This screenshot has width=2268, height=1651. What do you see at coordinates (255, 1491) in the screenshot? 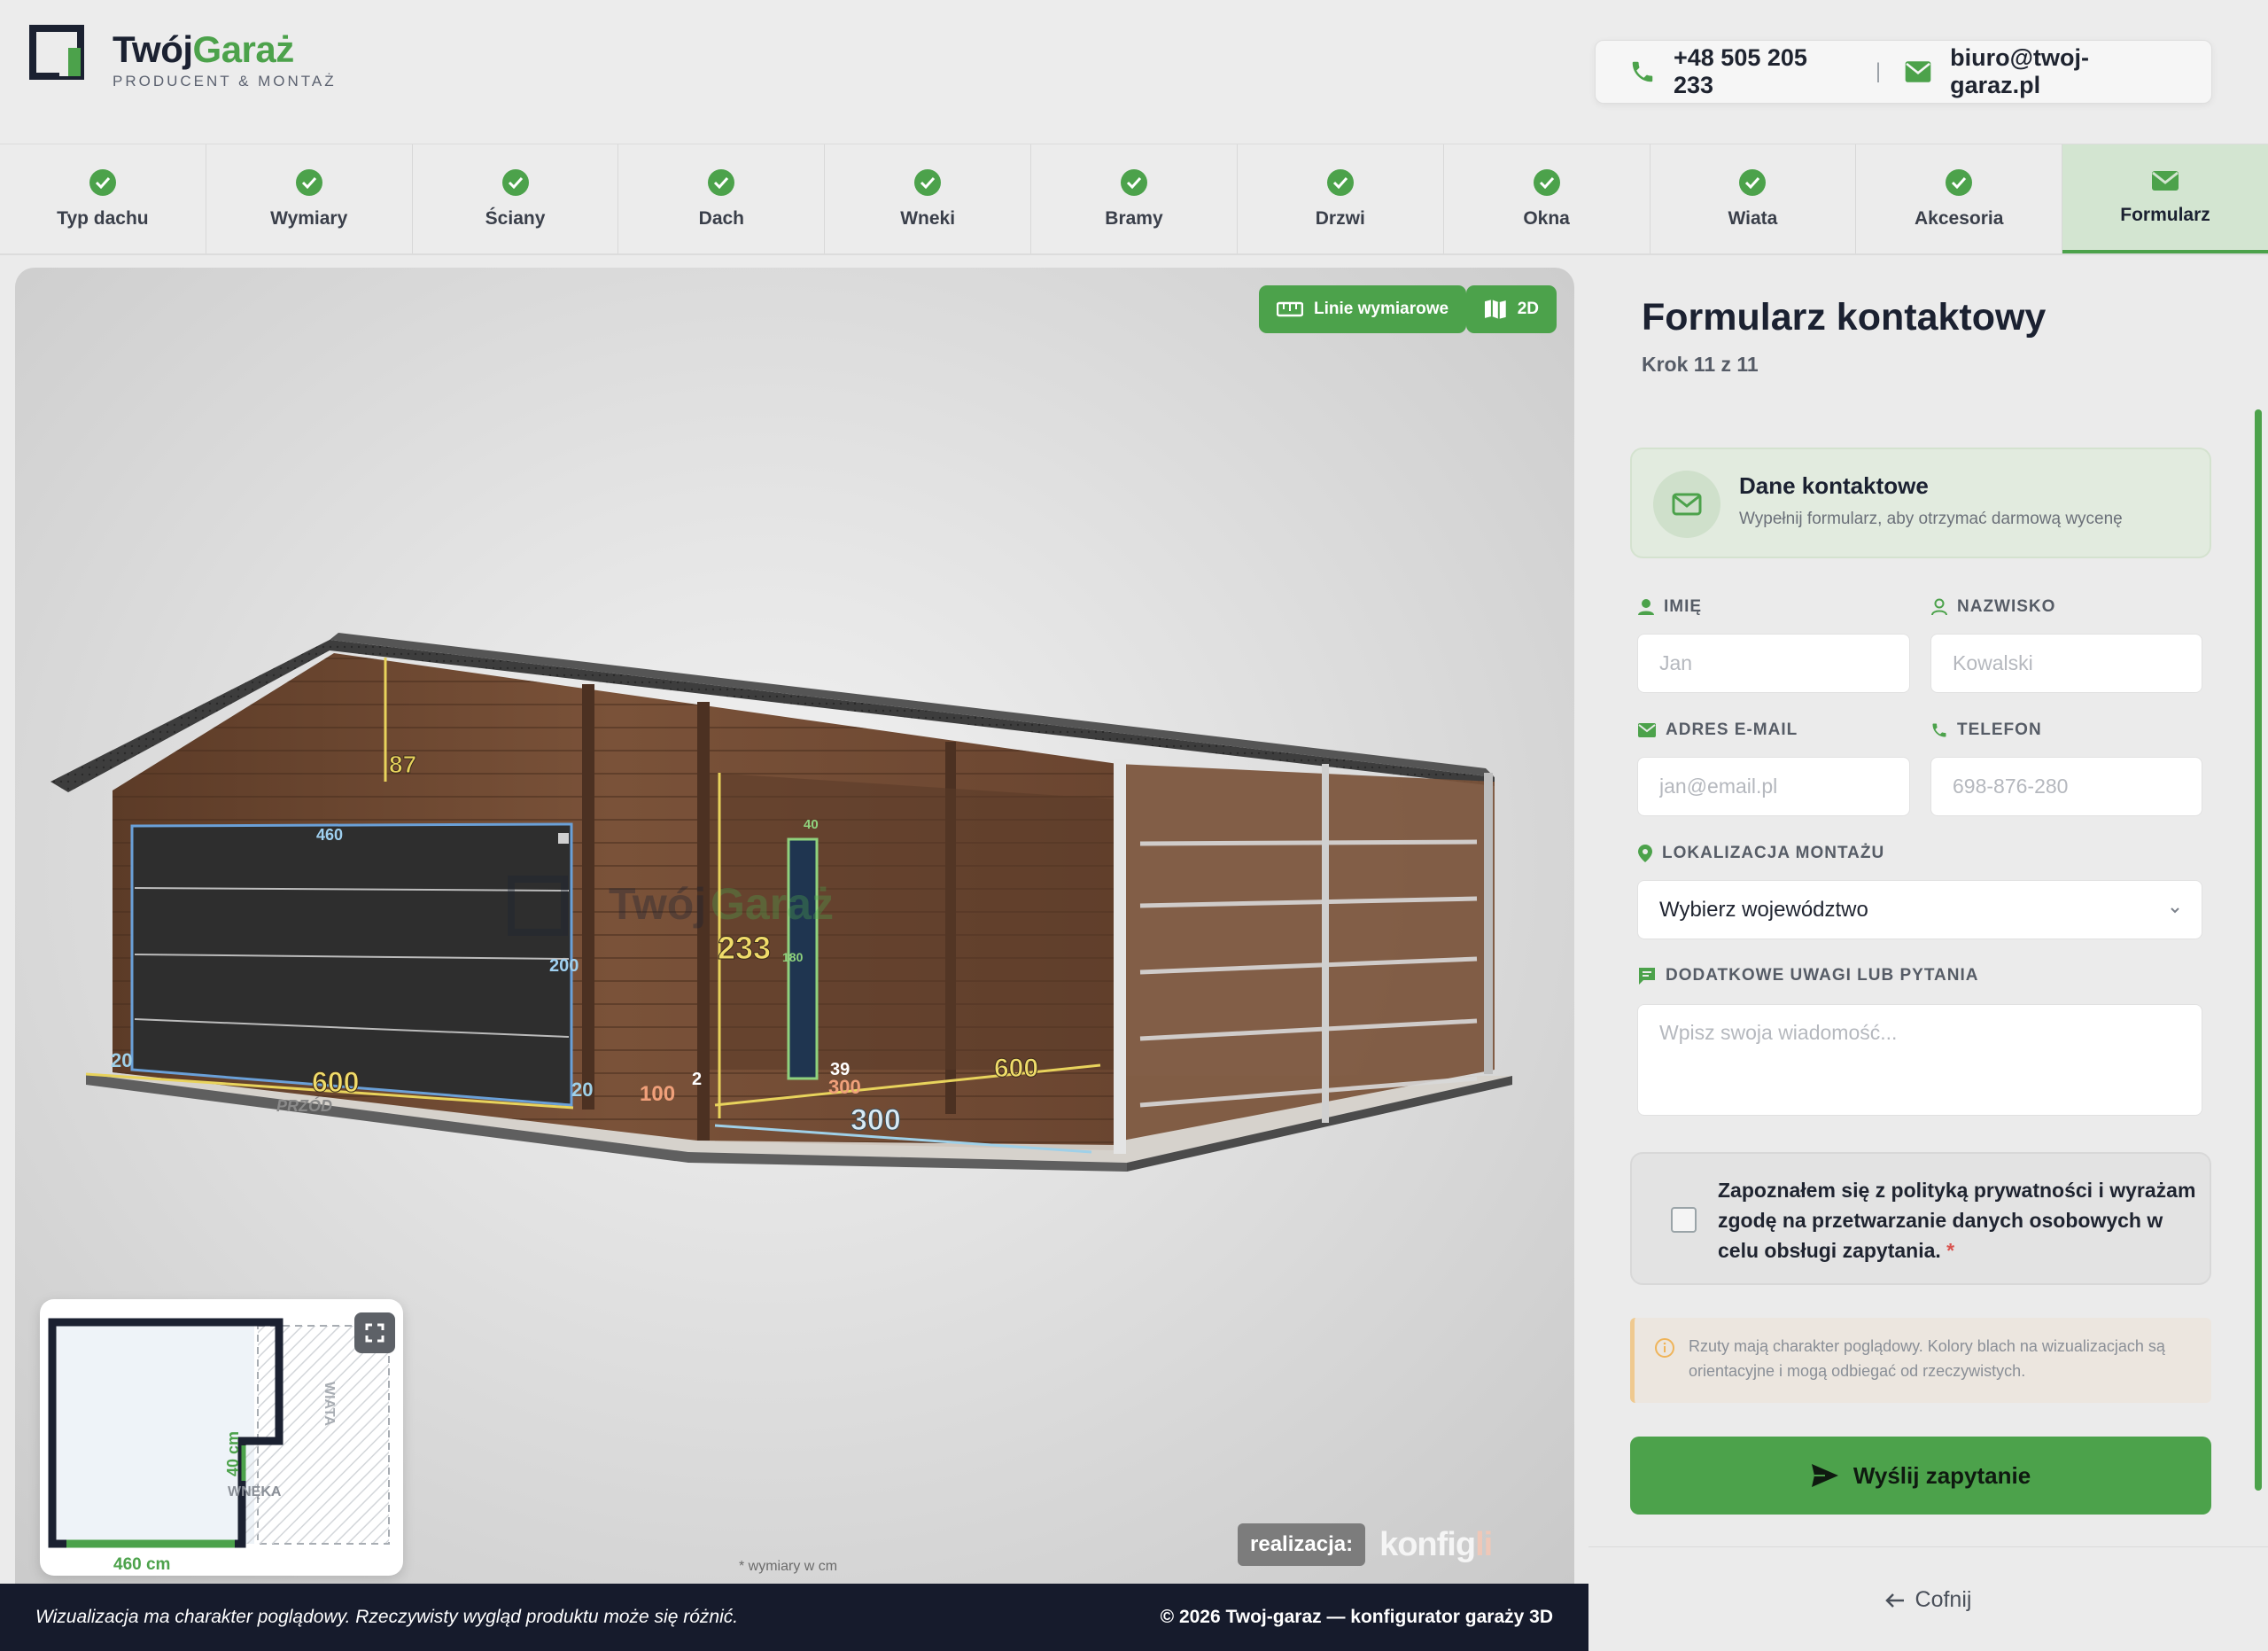
I see `minimap-niche-label: WNĘKA` at bounding box center [255, 1491].